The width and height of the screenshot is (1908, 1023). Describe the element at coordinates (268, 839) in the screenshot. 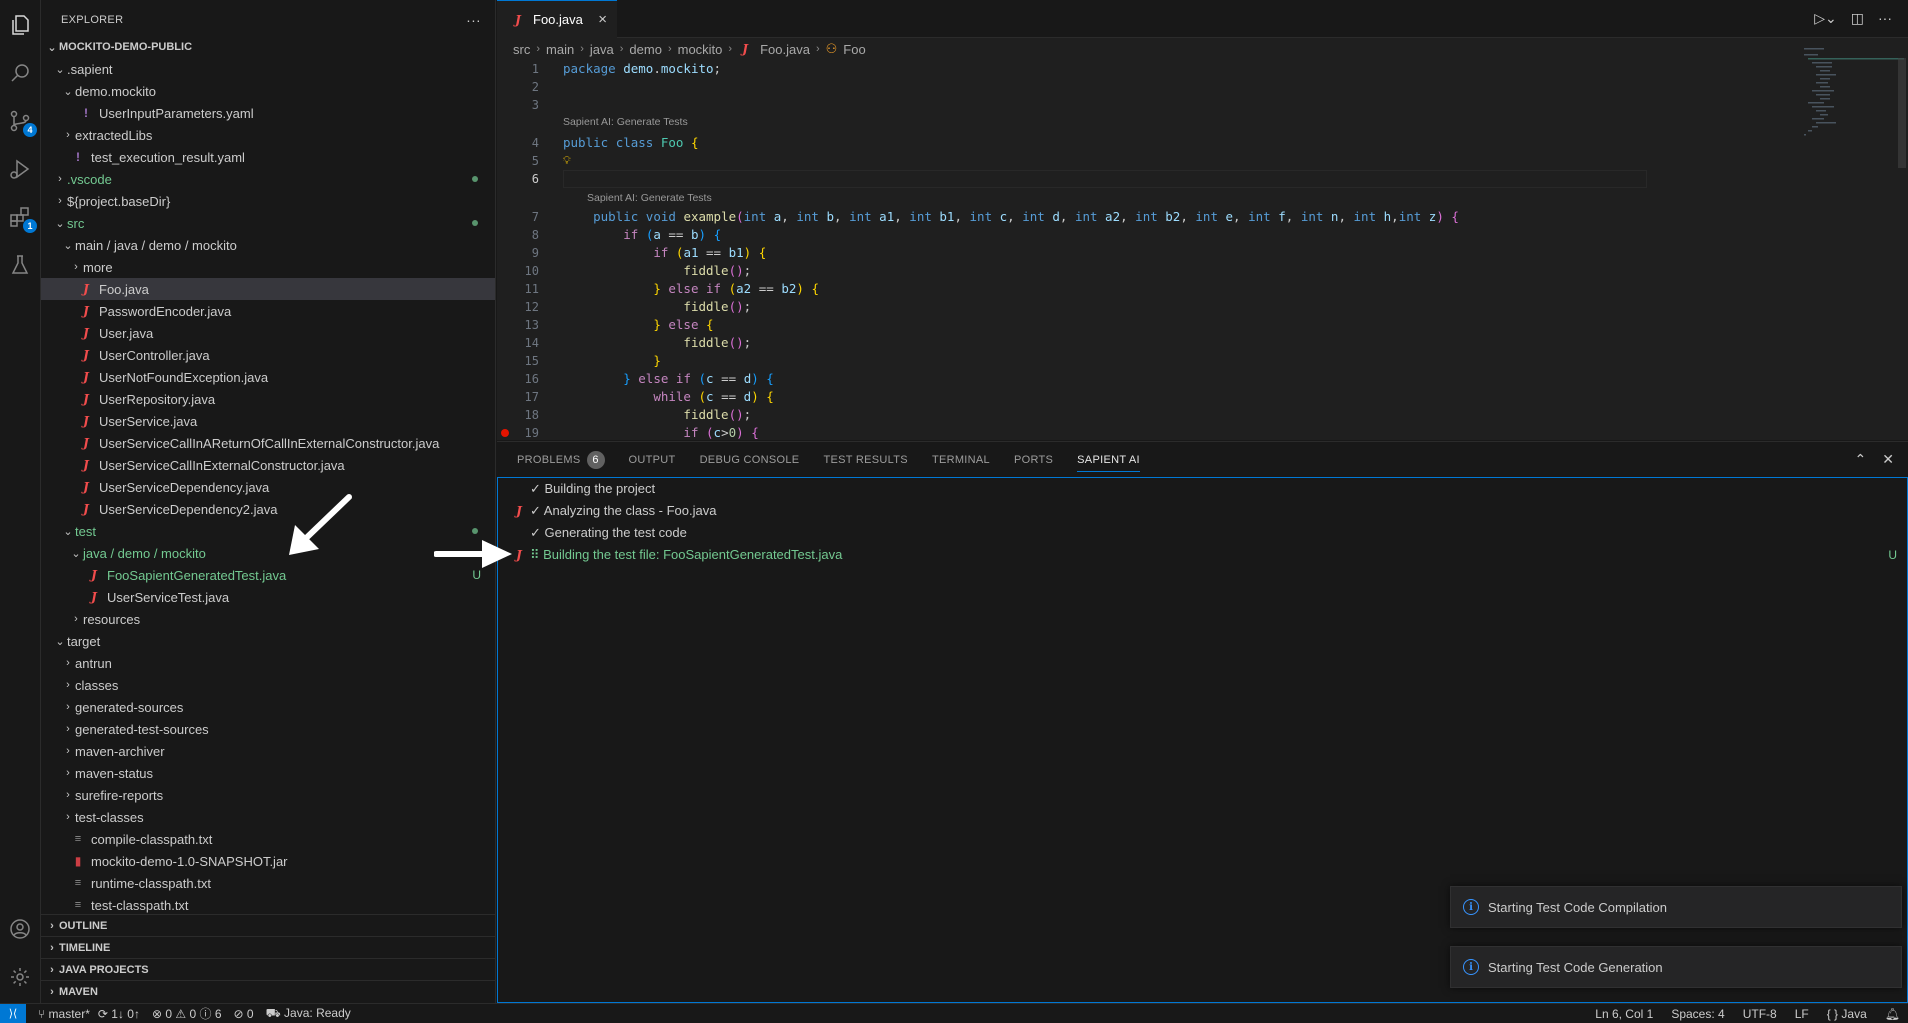

I see `tree-file: ≡ compile-classpath.txt` at that location.